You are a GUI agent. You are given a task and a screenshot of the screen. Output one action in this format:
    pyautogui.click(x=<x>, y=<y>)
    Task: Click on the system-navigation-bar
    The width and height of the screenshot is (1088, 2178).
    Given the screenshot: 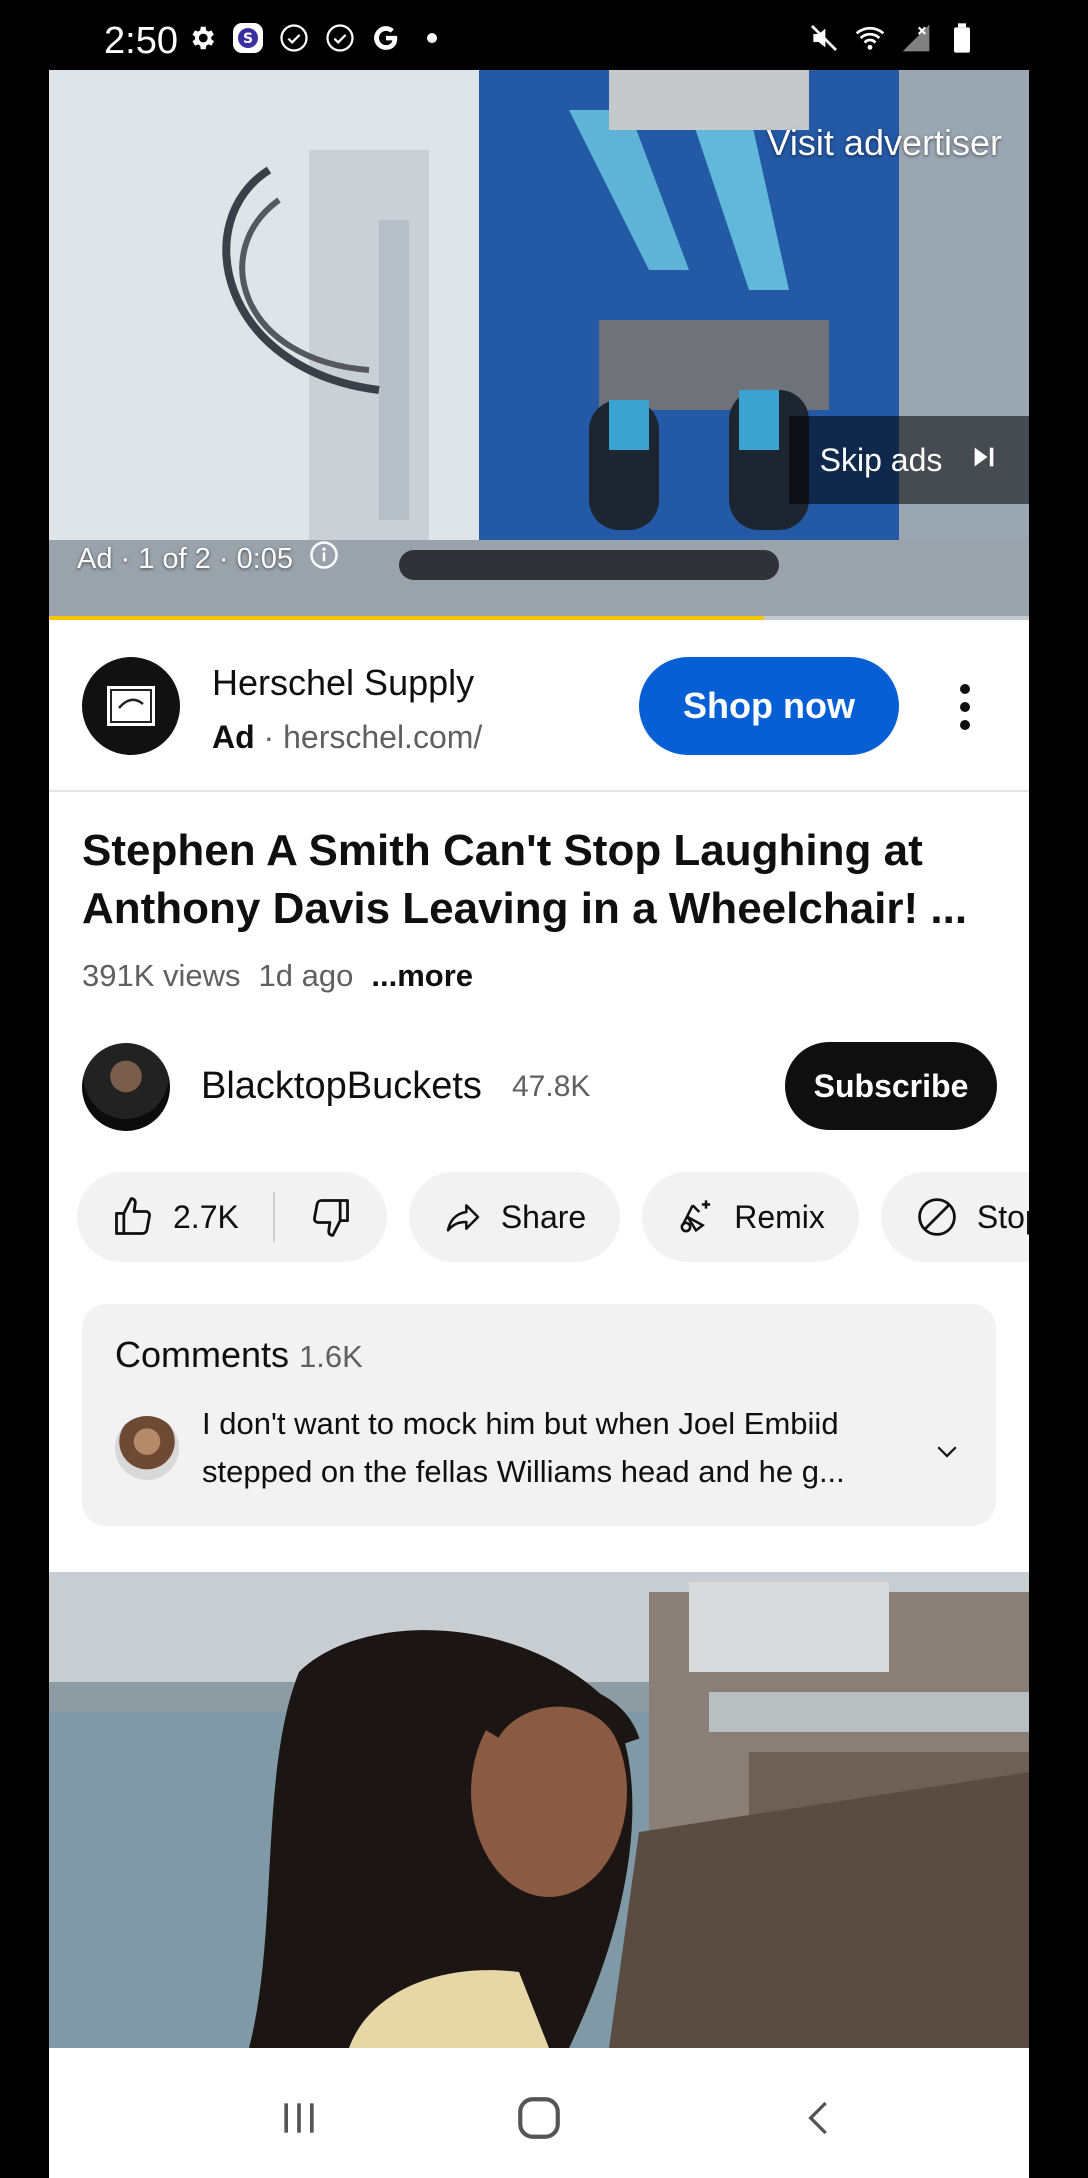 What is the action you would take?
    pyautogui.click(x=539, y=2113)
    